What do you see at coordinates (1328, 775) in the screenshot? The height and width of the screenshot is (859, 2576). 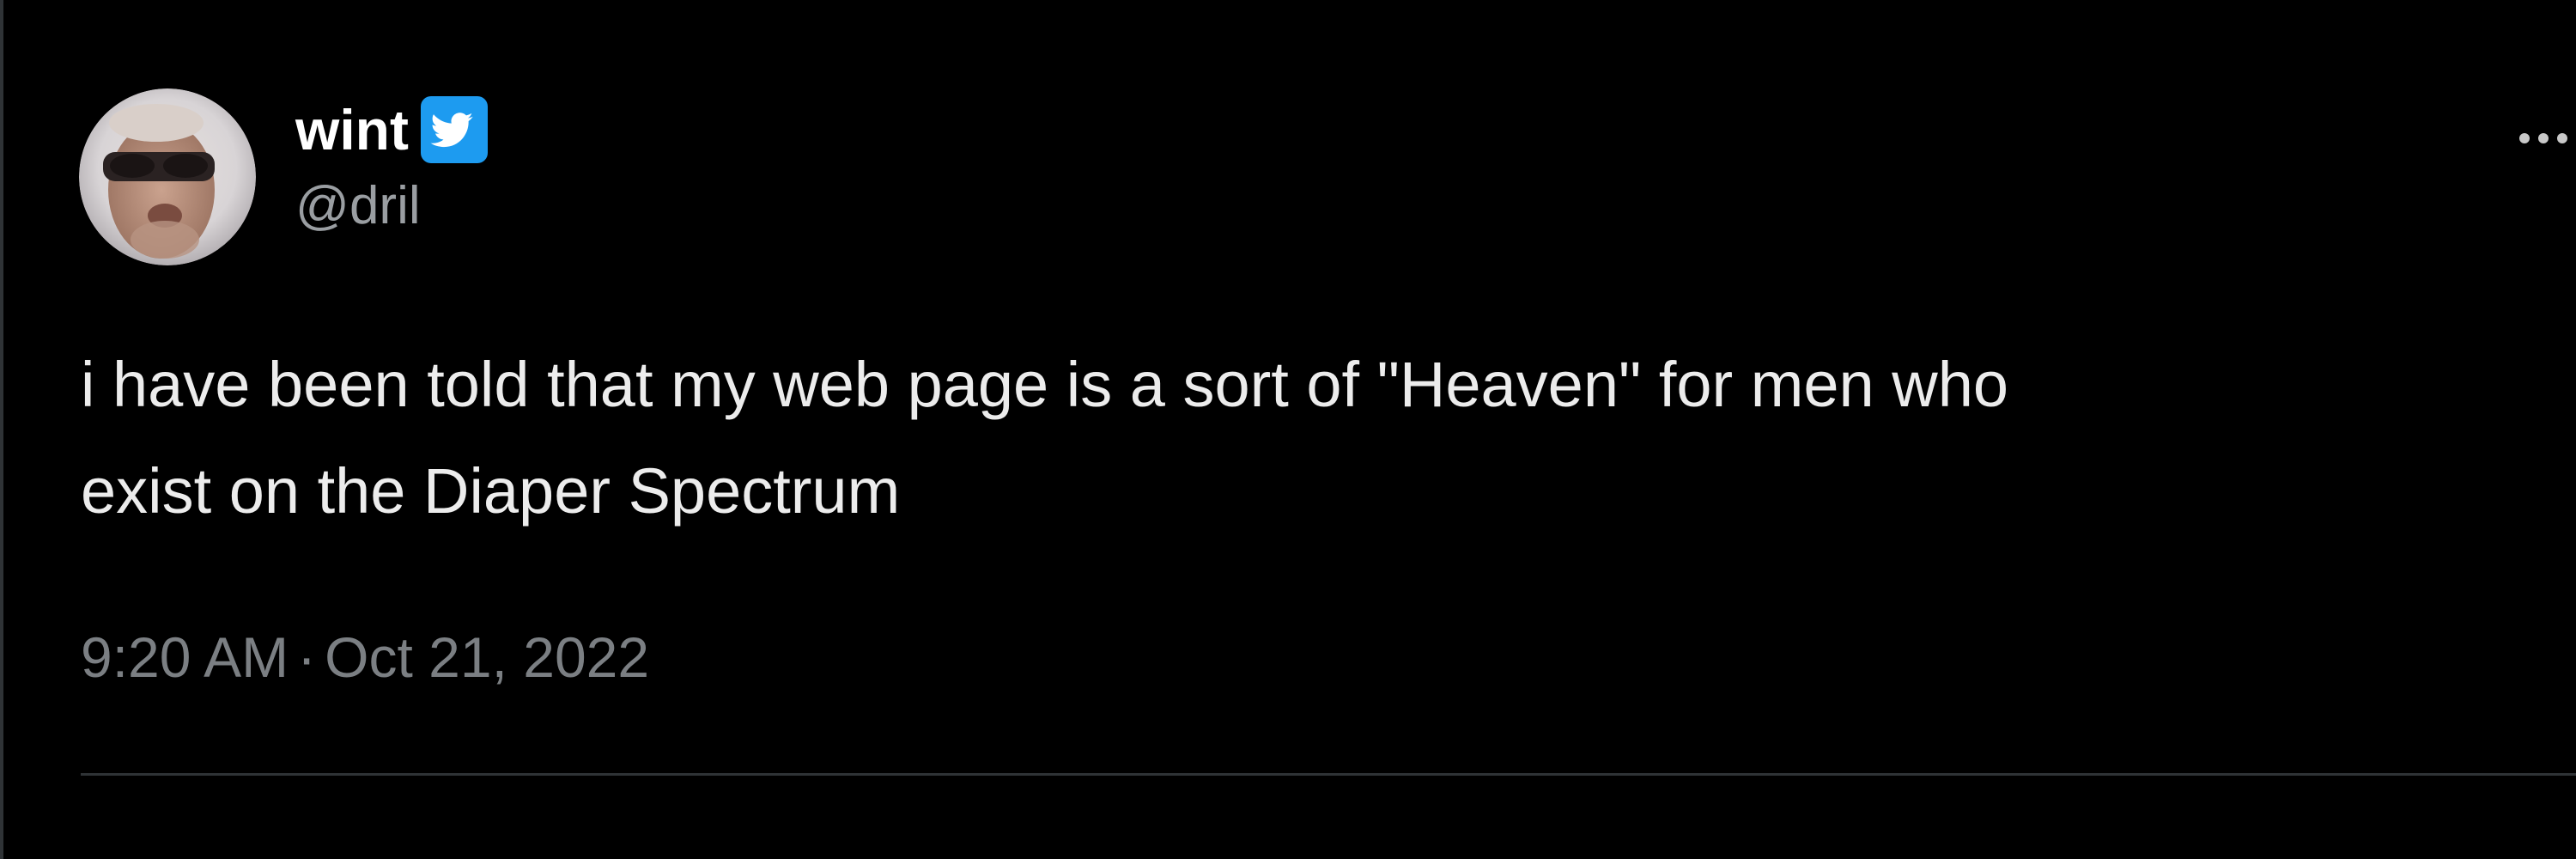 I see `divider` at bounding box center [1328, 775].